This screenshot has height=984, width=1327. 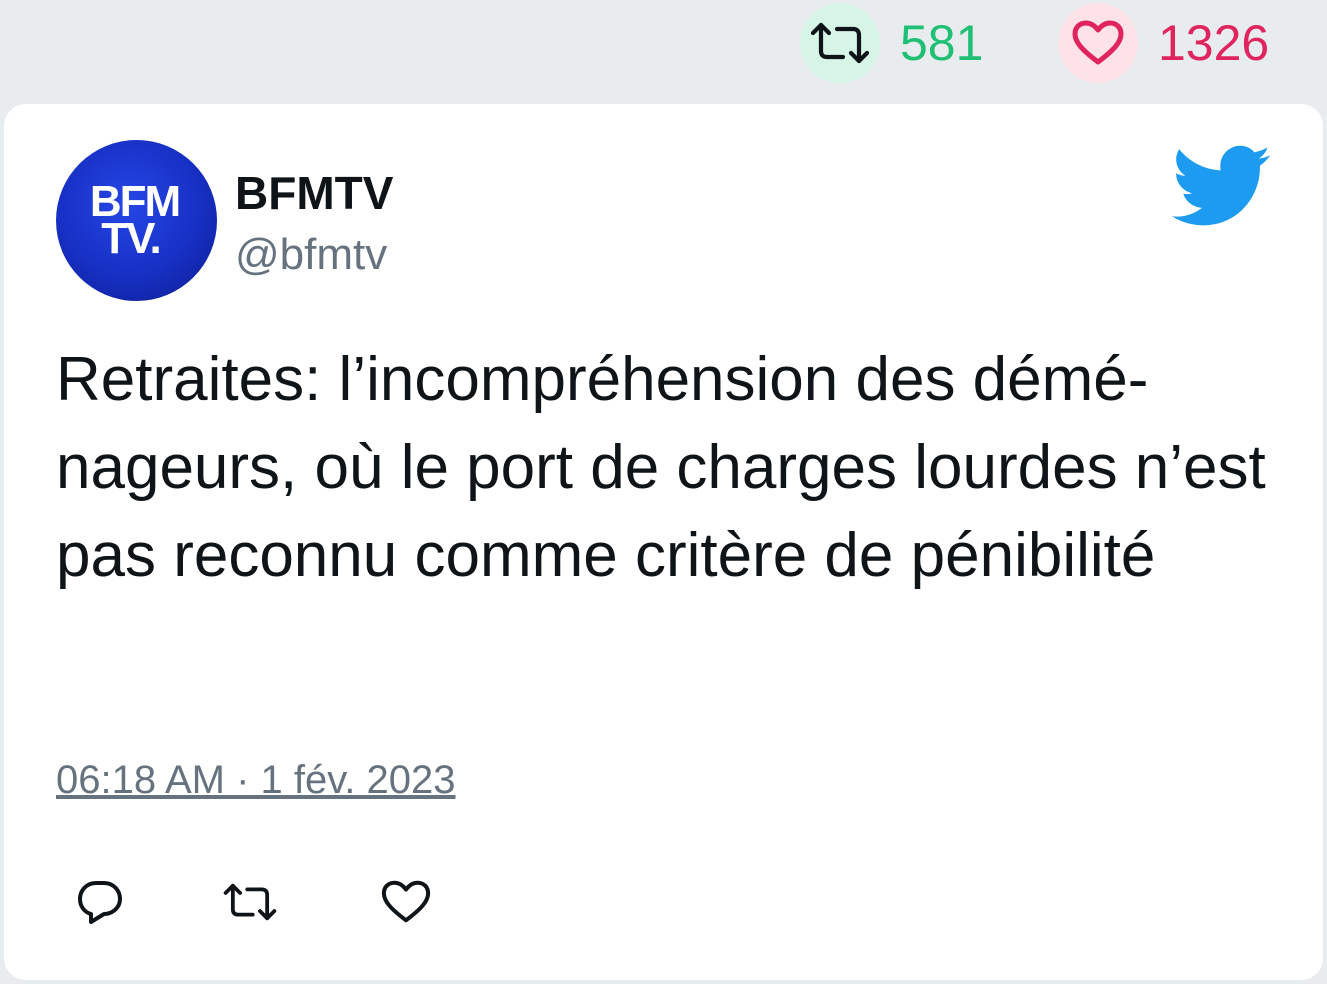 I want to click on tweet-timestamp: 06:18 AM · 1 fév. 2023, so click(x=256, y=780).